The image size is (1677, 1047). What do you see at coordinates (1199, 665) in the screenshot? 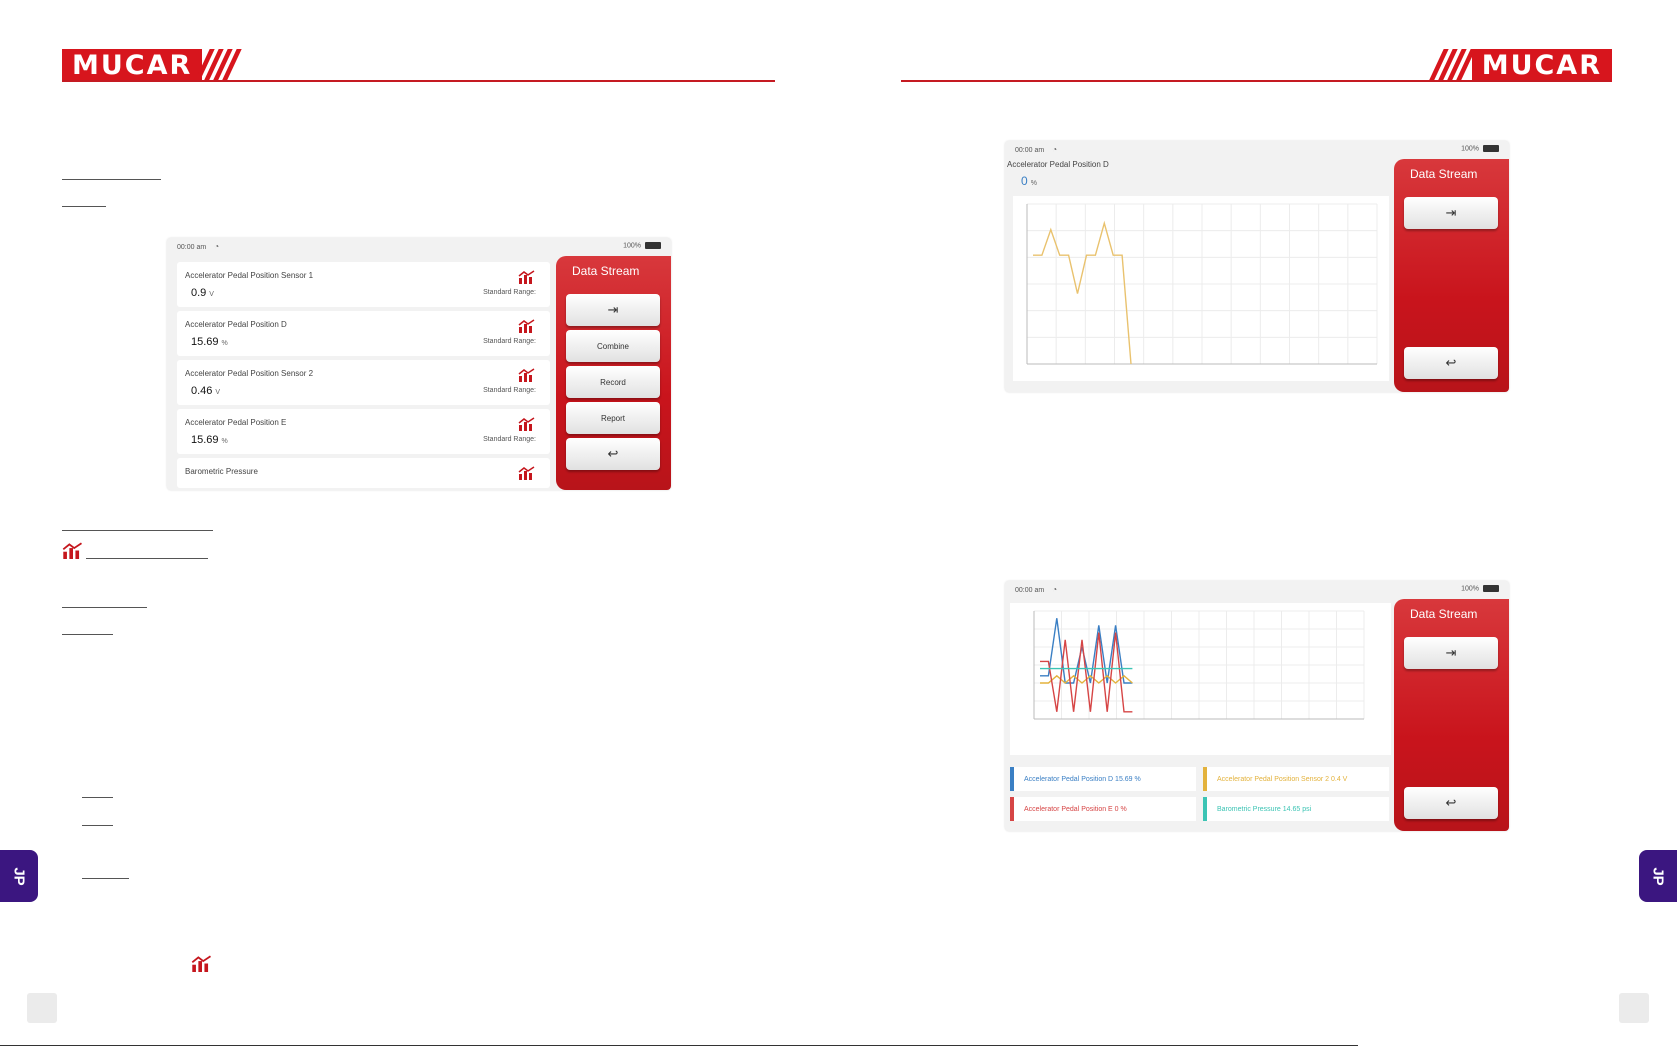
I see `combined-line-chart` at bounding box center [1199, 665].